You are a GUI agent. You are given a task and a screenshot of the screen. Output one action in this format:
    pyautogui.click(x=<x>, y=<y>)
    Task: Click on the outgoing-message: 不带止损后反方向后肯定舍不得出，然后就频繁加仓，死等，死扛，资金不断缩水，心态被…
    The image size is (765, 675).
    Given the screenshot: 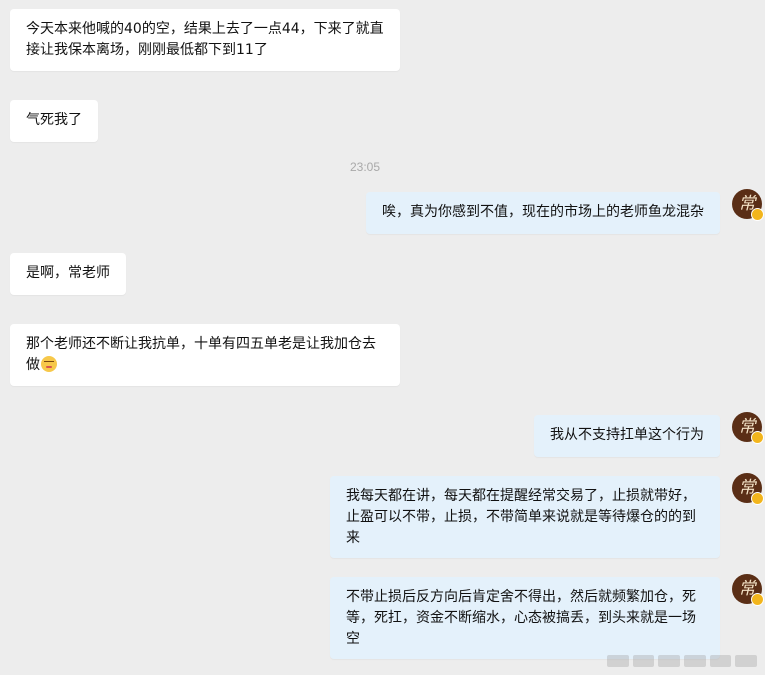 What is the action you would take?
    pyautogui.click(x=525, y=618)
    